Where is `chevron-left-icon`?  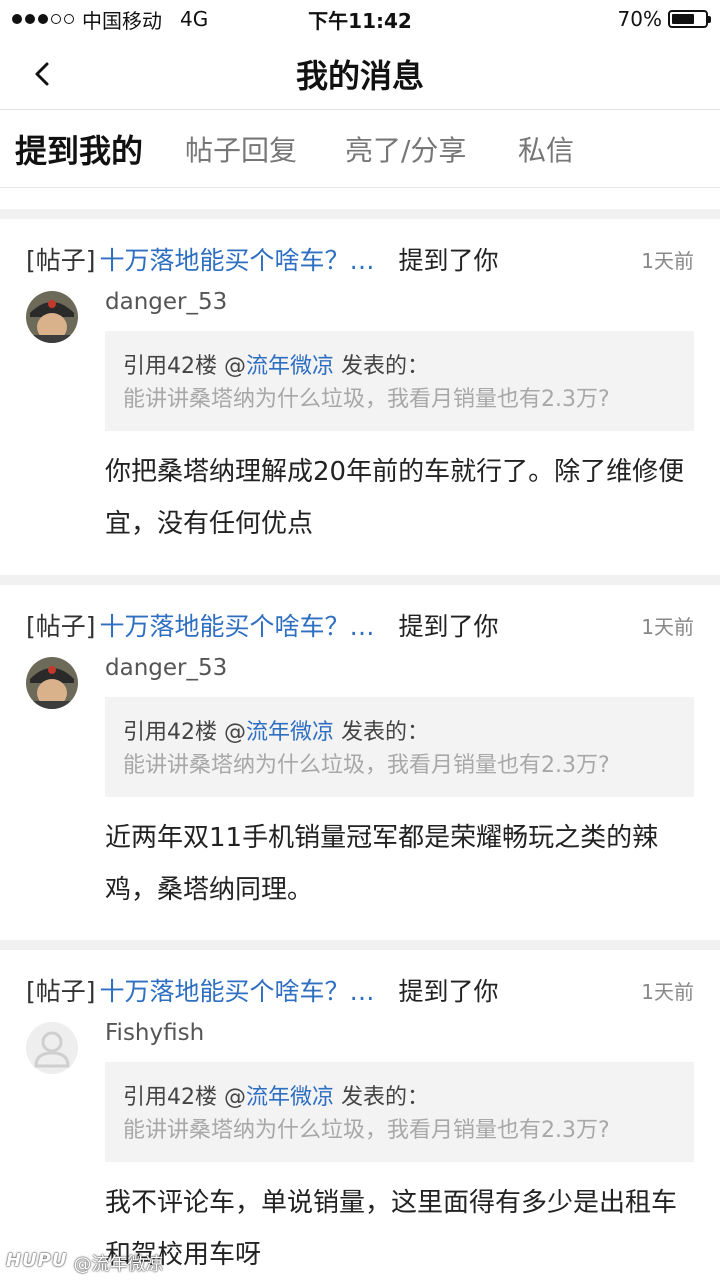
chevron-left-icon is located at coordinates (42, 74).